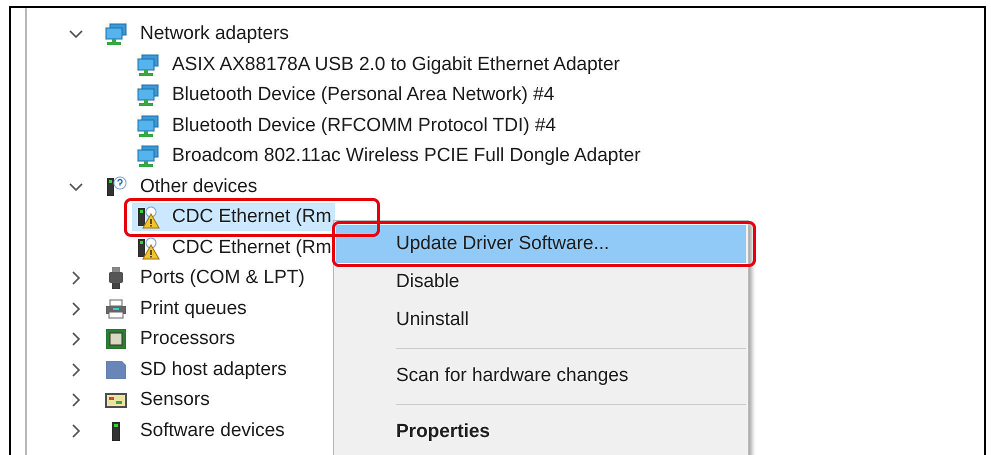 This screenshot has height=455, width=991. Describe the element at coordinates (116, 308) in the screenshot. I see `printer-icon` at that location.